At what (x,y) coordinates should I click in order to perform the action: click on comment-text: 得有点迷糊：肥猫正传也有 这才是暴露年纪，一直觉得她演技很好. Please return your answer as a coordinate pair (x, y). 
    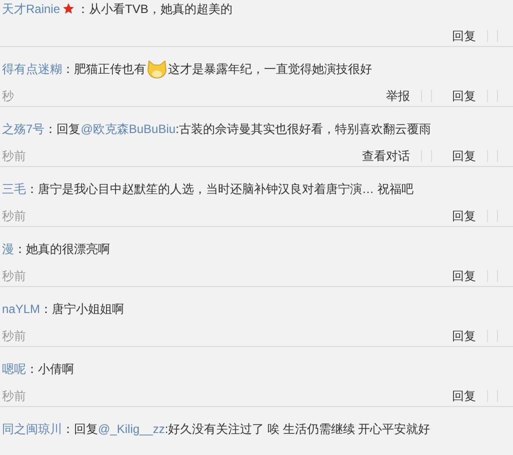
    Looking at the image, I should click on (187, 69).